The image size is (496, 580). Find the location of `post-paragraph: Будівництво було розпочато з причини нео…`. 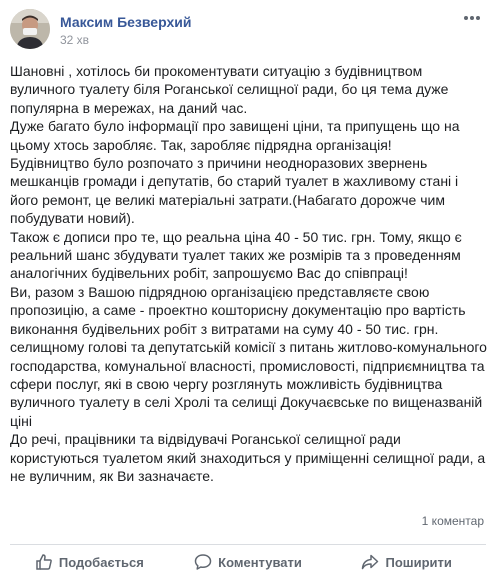

post-paragraph: Будівництво було розпочато з причини нео… is located at coordinates (234, 191).